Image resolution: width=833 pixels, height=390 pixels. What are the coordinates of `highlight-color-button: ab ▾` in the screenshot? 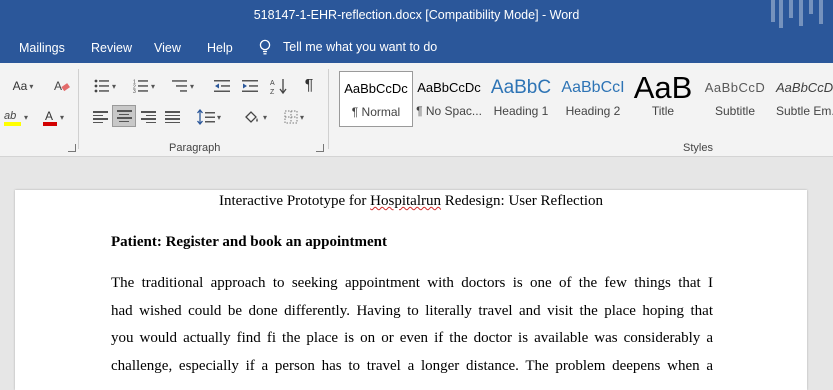 It's located at (16, 117).